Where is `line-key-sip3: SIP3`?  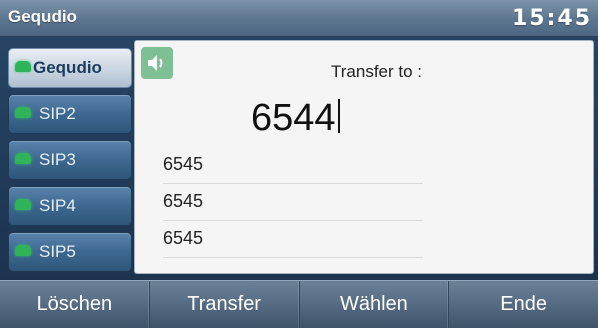 line-key-sip3: SIP3 is located at coordinates (70, 160).